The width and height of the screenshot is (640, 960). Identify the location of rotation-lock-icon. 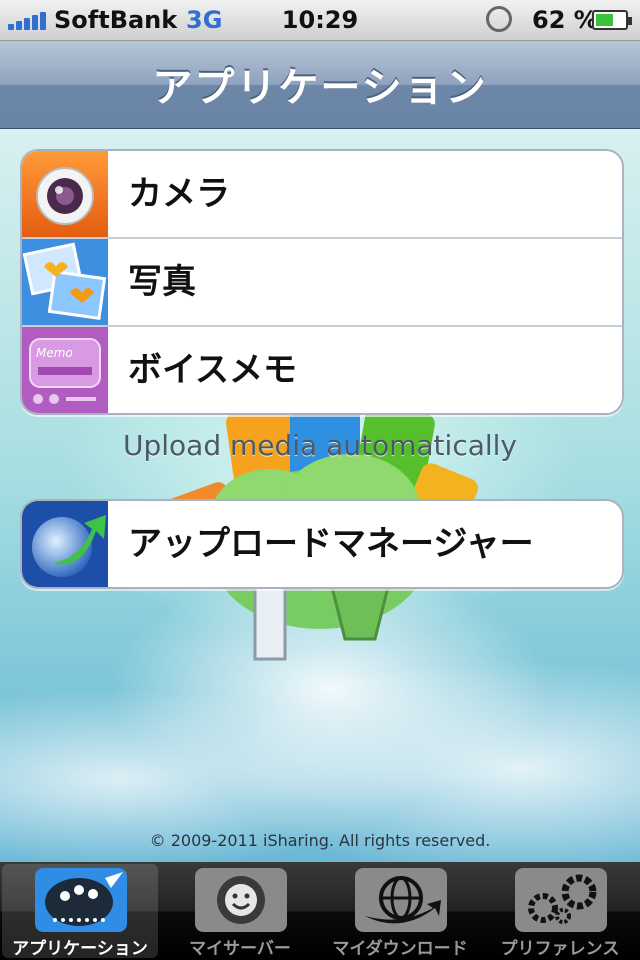
(499, 19).